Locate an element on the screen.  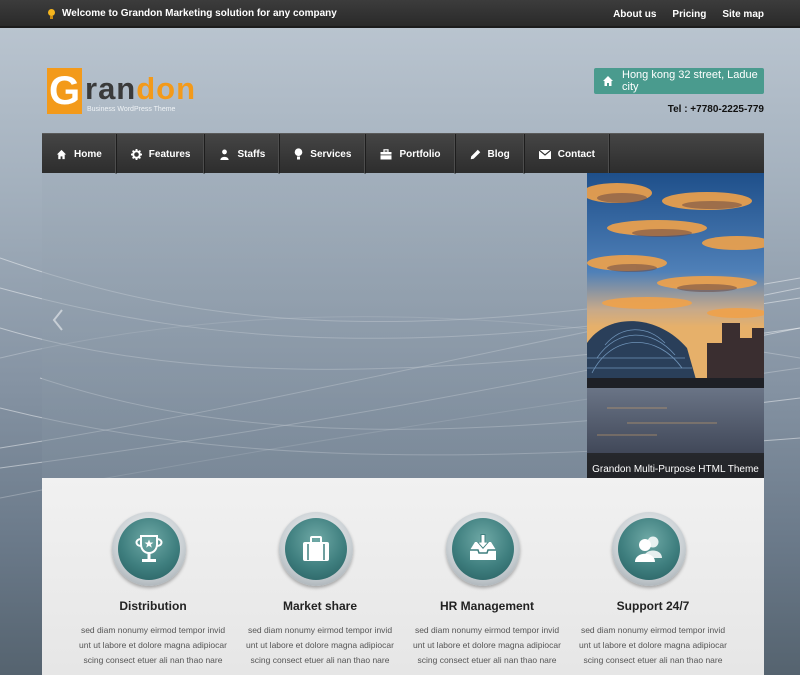
logo-tagline: Business WordPress Theme is located at coordinates (131, 109).